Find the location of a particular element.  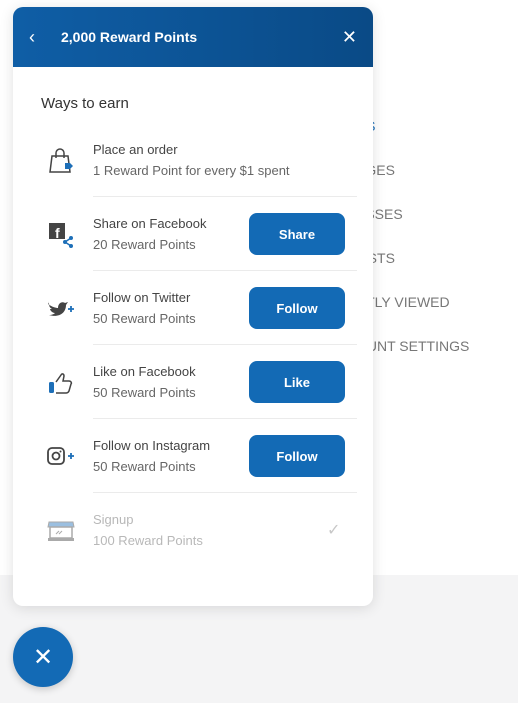

follow-instagram-button: Follow is located at coordinates (297, 456).